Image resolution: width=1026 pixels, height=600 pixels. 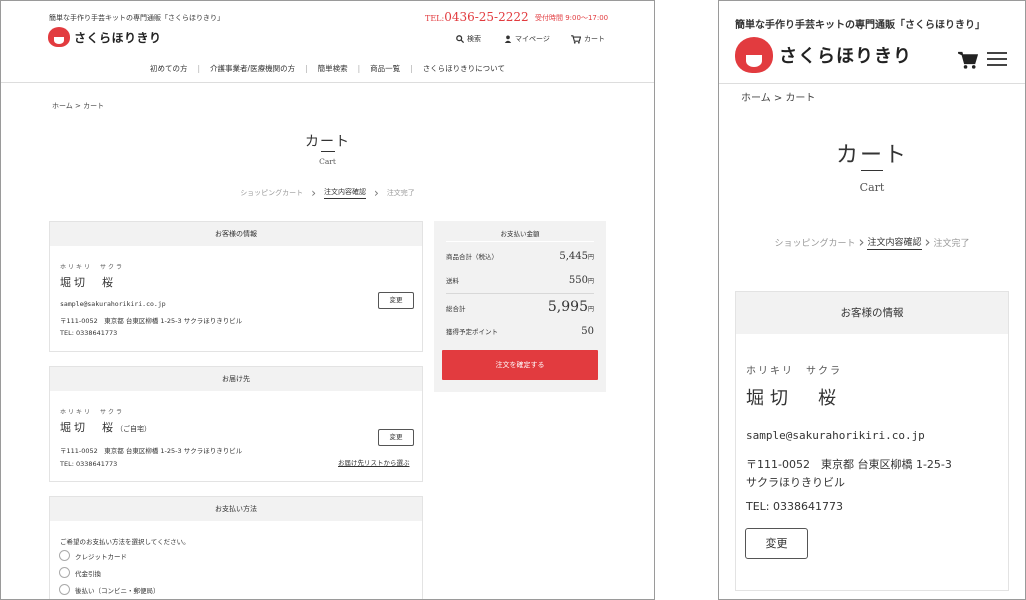 I want to click on payment-method-heading: お支払い方法, so click(x=236, y=509).